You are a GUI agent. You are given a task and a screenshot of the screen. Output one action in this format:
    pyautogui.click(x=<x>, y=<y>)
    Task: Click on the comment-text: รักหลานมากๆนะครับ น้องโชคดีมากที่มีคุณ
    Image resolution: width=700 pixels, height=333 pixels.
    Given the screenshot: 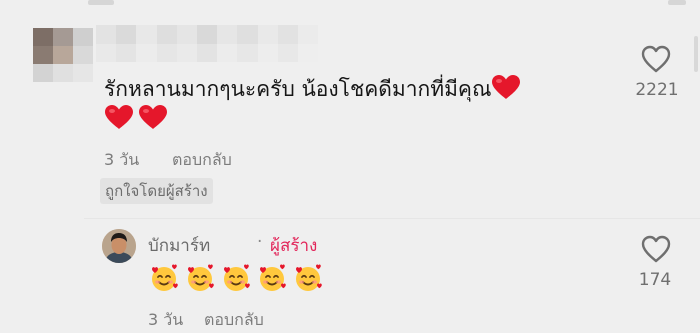 What is the action you would take?
    pyautogui.click(x=312, y=90)
    